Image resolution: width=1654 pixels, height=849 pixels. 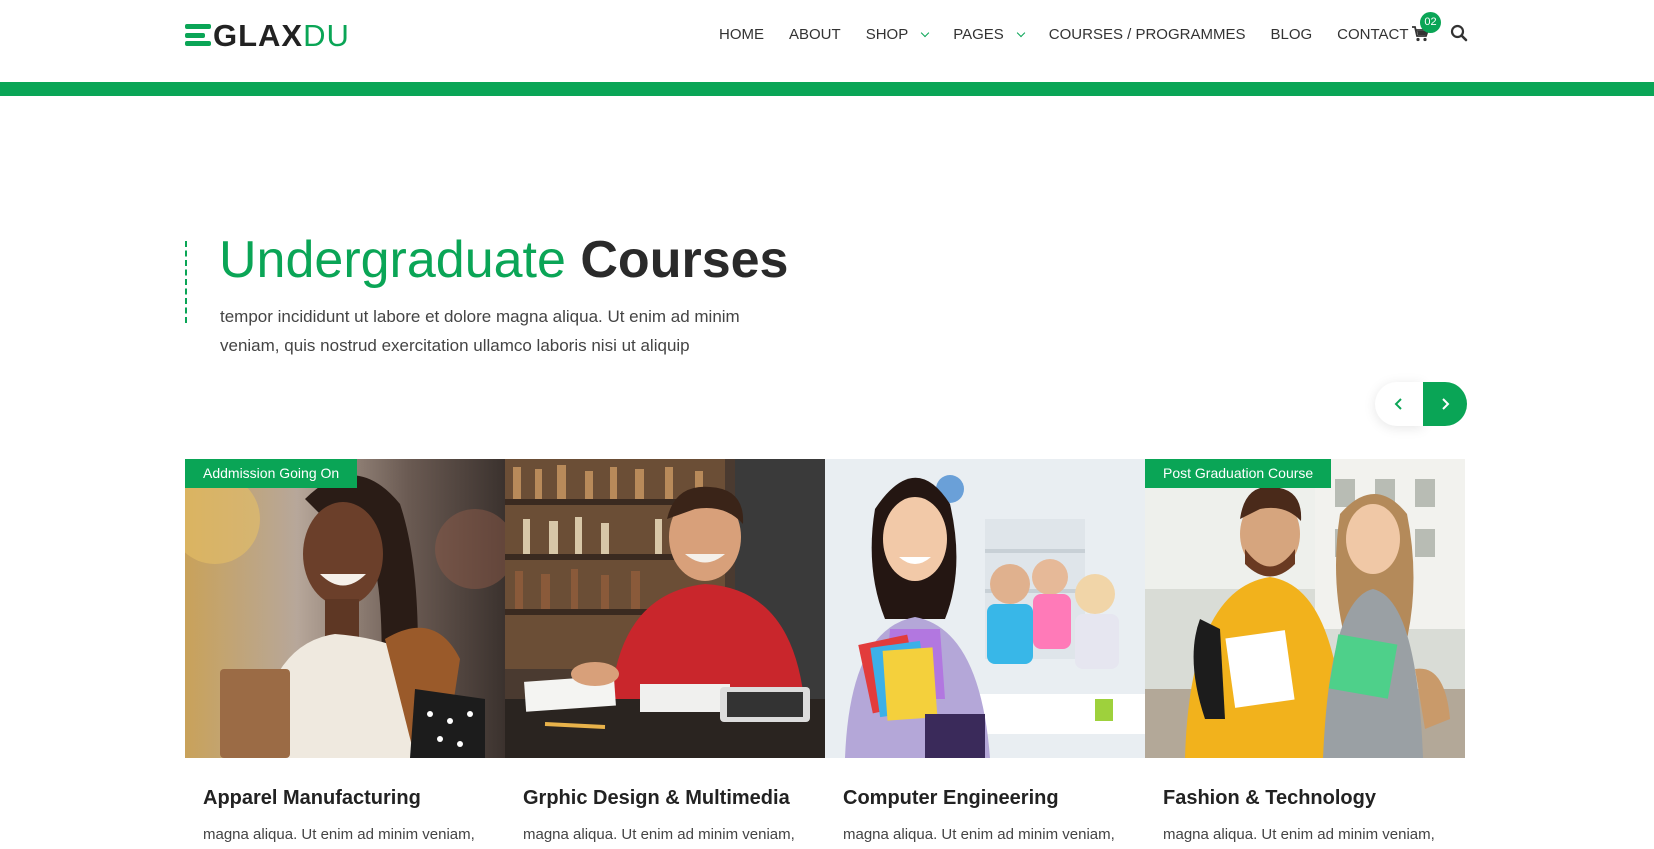 What do you see at coordinates (271, 473) in the screenshot?
I see `course-badge: Addmission Going On` at bounding box center [271, 473].